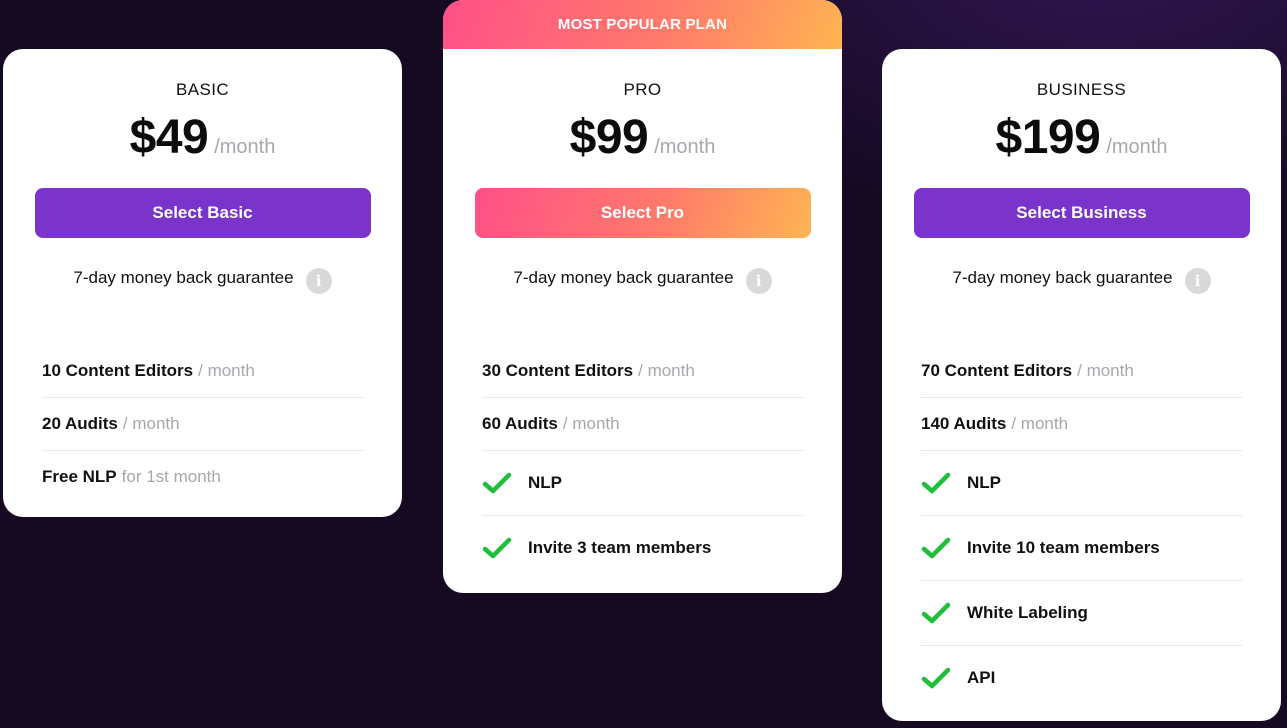 Image resolution: width=1287 pixels, height=728 pixels. I want to click on feature-item: 70 Content Editors / month, so click(1081, 371).